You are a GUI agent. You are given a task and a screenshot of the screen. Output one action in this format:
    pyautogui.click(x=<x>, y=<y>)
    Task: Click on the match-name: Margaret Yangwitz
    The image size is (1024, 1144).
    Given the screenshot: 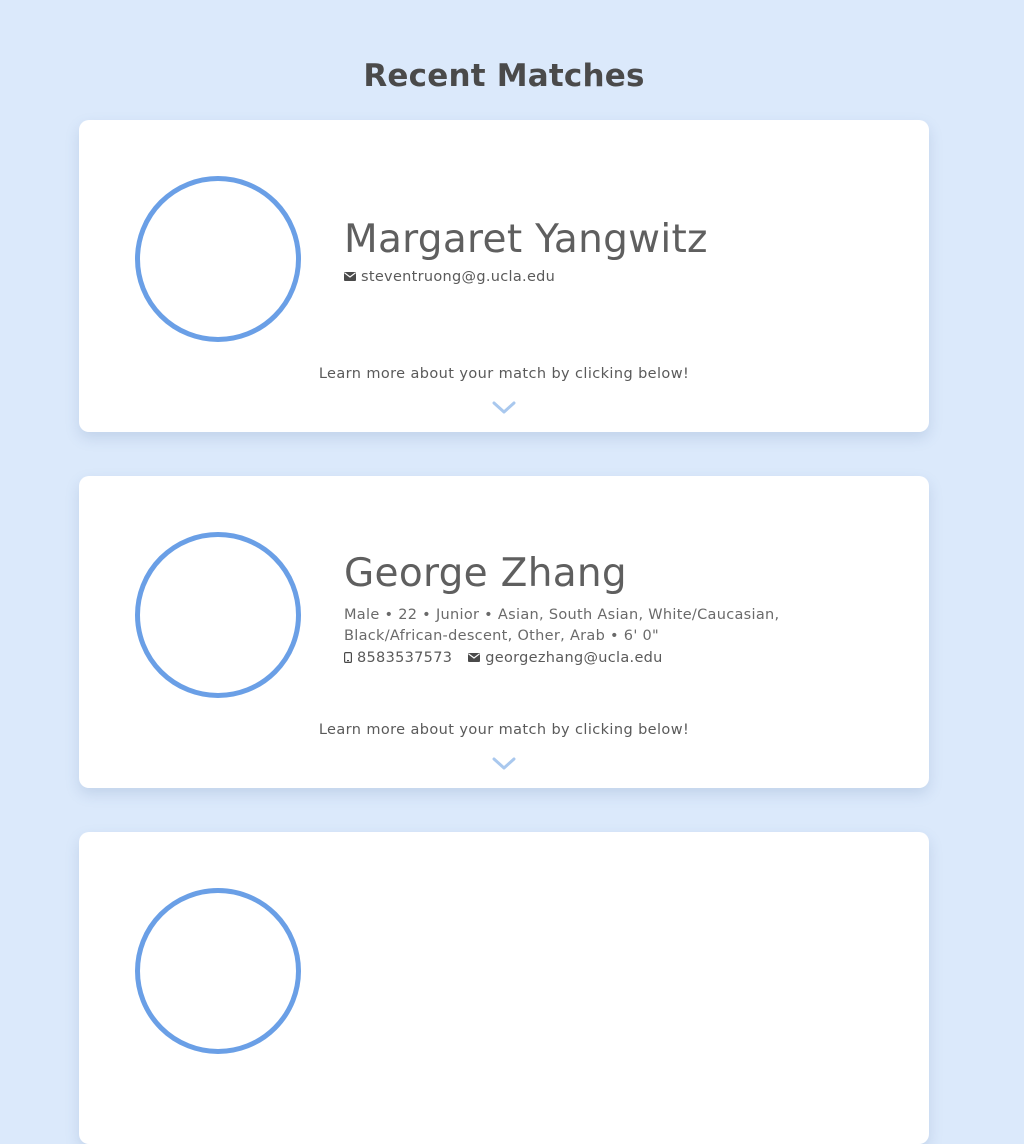 What is the action you would take?
    pyautogui.click(x=526, y=239)
    